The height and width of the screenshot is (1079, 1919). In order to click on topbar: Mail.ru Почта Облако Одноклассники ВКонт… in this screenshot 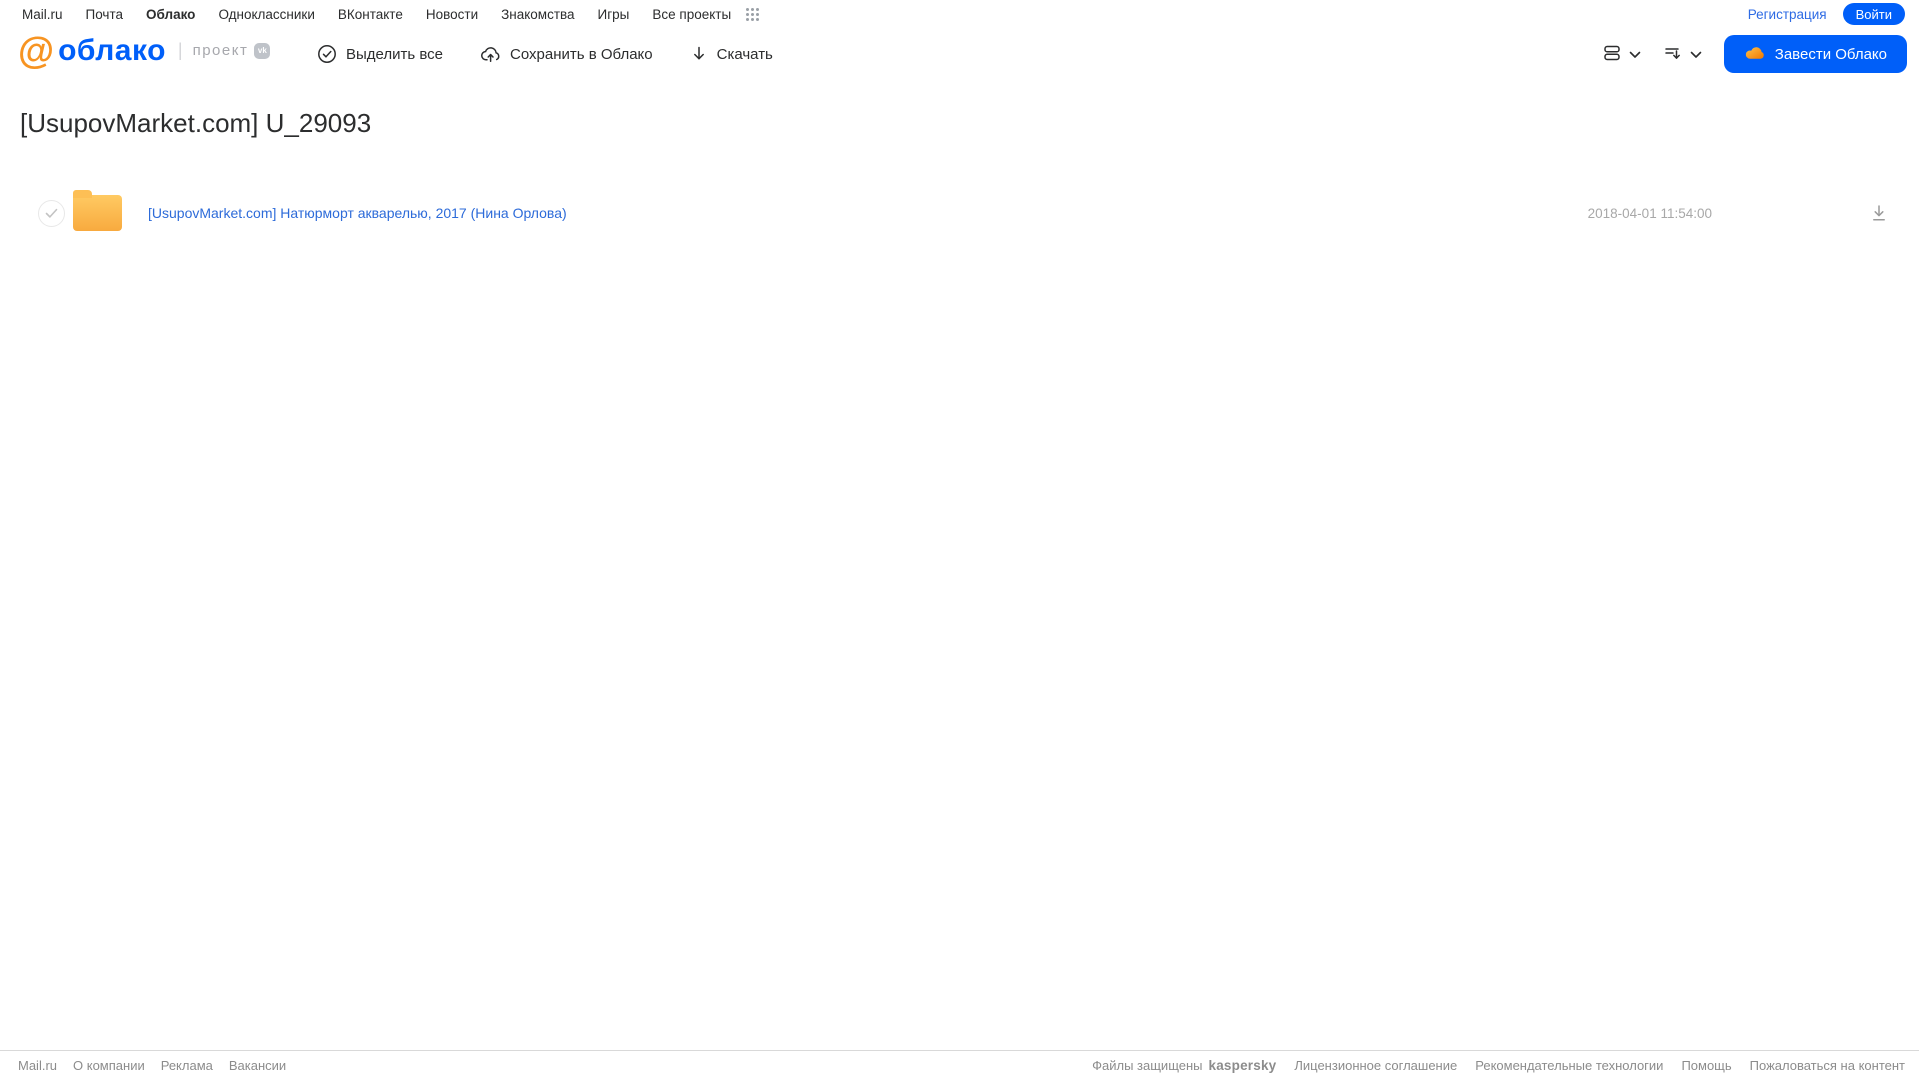, I will do `click(959, 14)`.